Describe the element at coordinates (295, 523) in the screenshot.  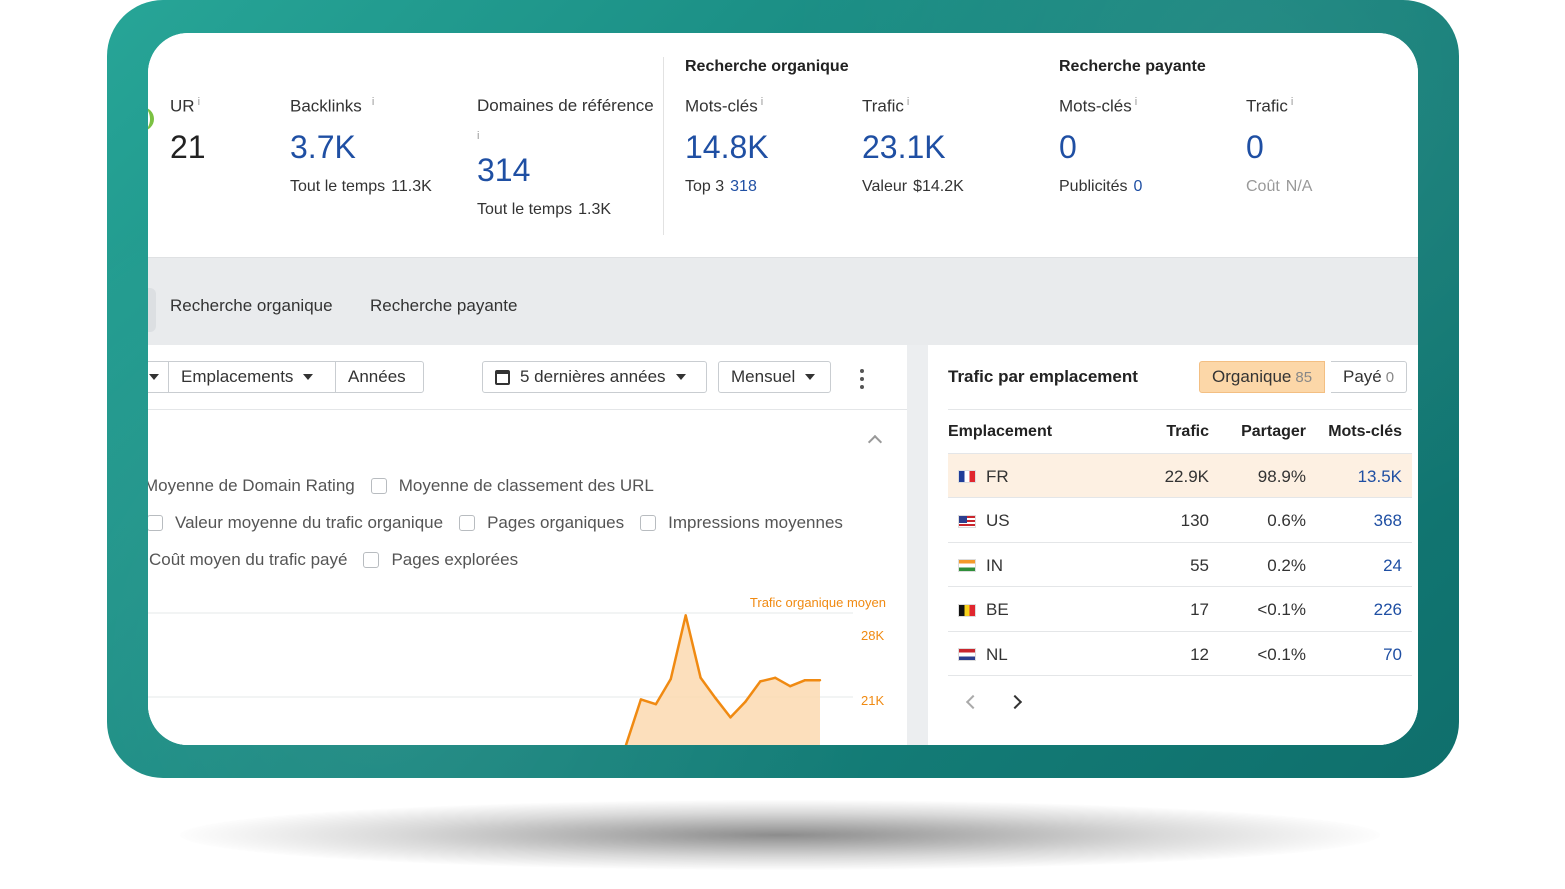
I see `checkbox-avg-organic-value: Valeur moyenne du trafic organique` at that location.